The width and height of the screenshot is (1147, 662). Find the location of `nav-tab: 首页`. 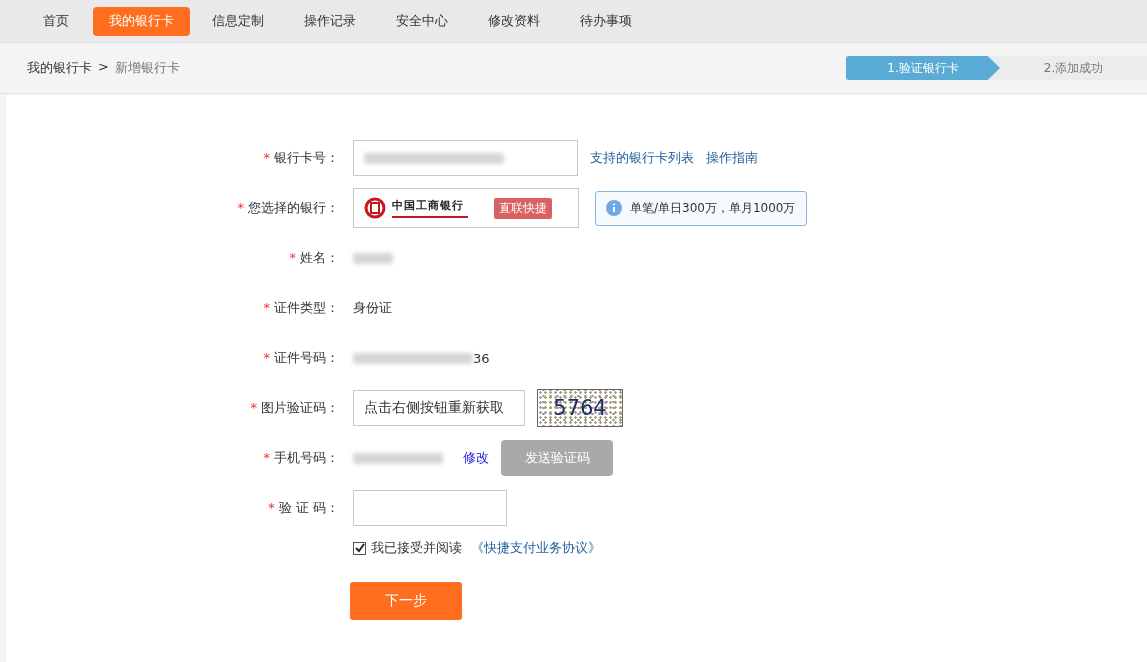

nav-tab: 首页 is located at coordinates (56, 21).